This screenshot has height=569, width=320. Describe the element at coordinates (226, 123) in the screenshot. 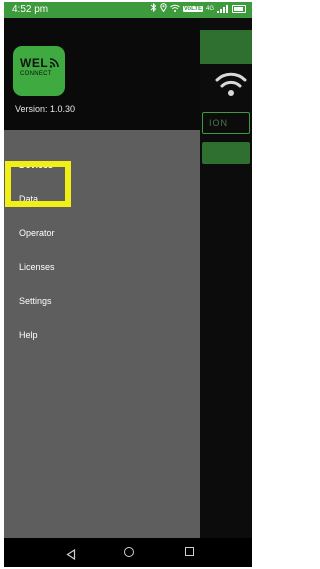

I see `background-outline-button: ION` at that location.